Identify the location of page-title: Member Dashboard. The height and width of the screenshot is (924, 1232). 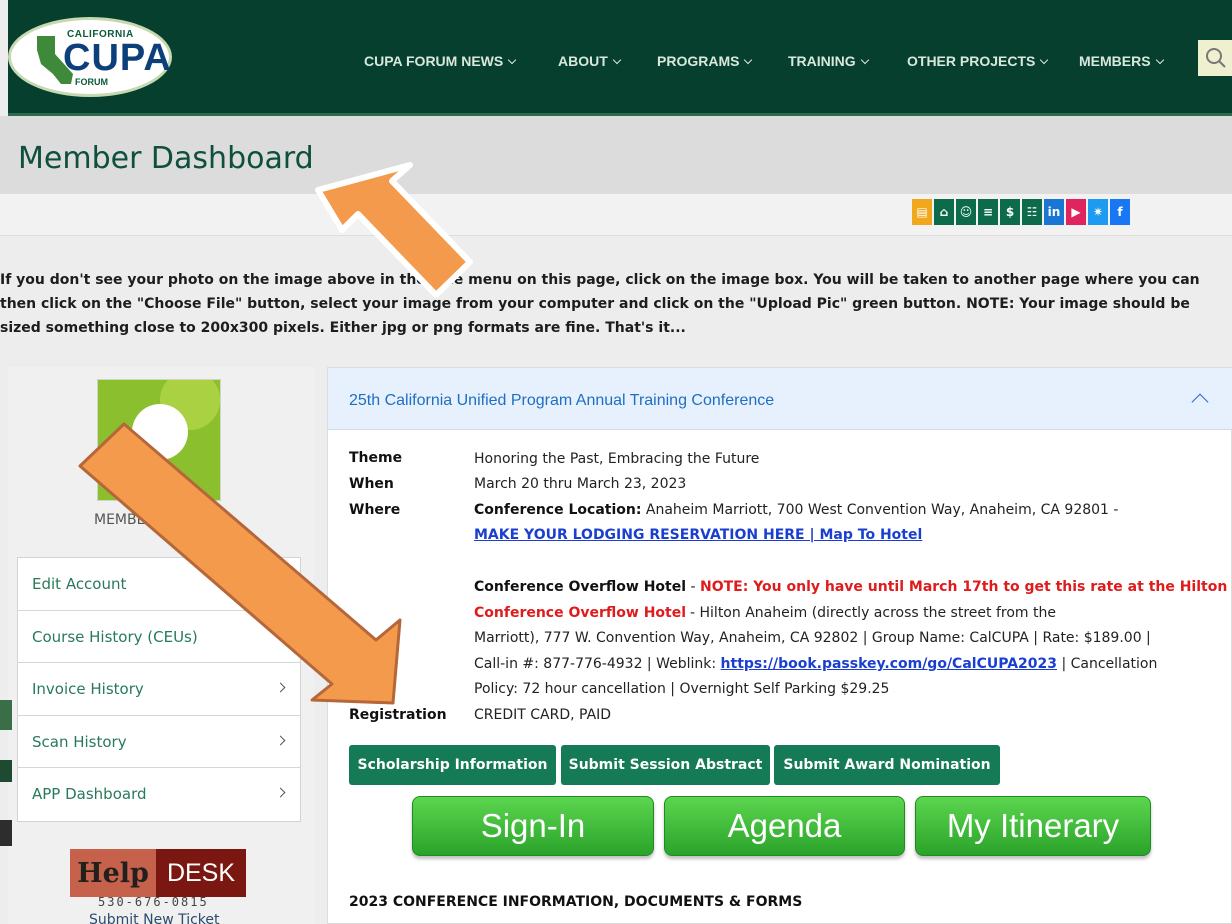
(166, 158).